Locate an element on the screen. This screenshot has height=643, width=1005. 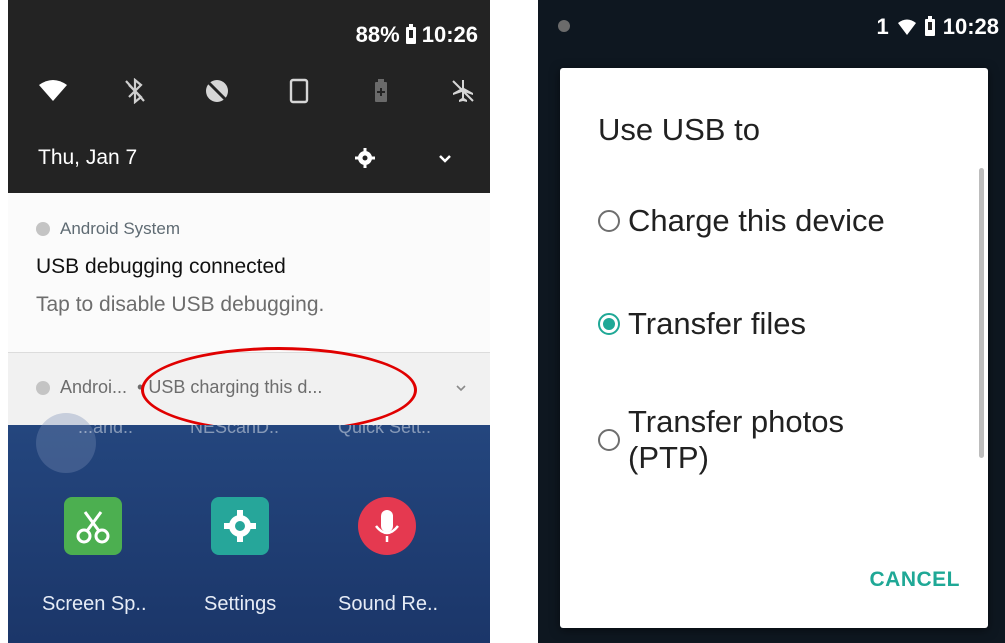
radio-button-transfer-photos is located at coordinates (609, 440).